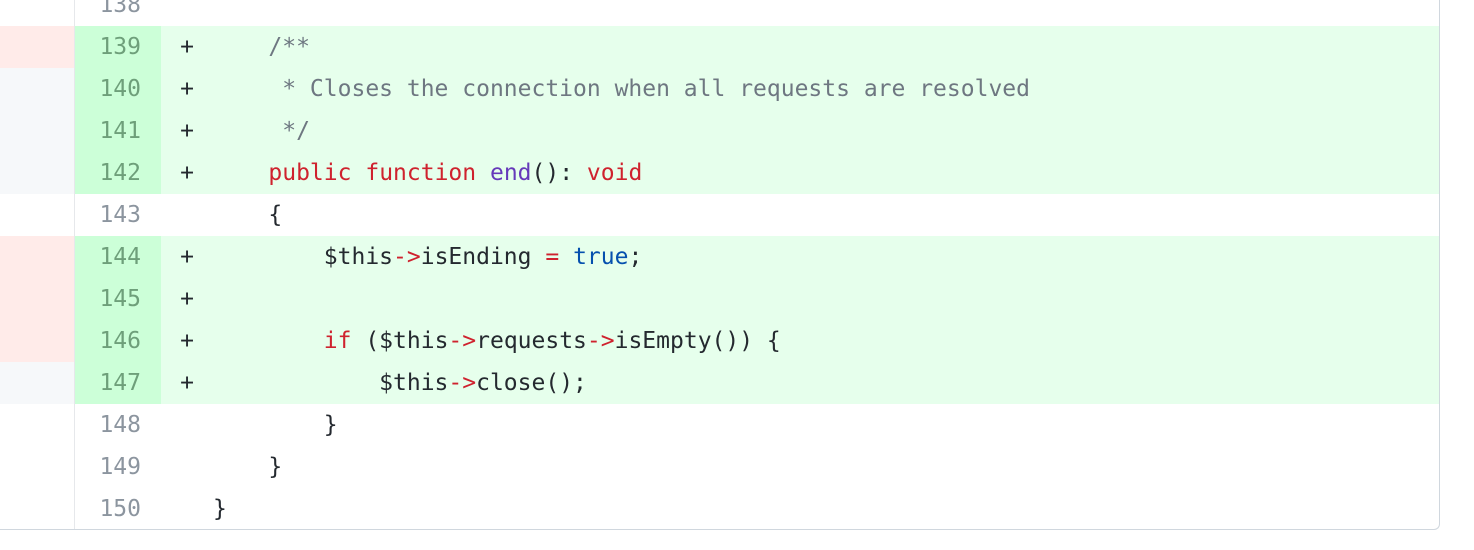 The width and height of the screenshot is (1474, 550). I want to click on line-number: 142, so click(118, 173).